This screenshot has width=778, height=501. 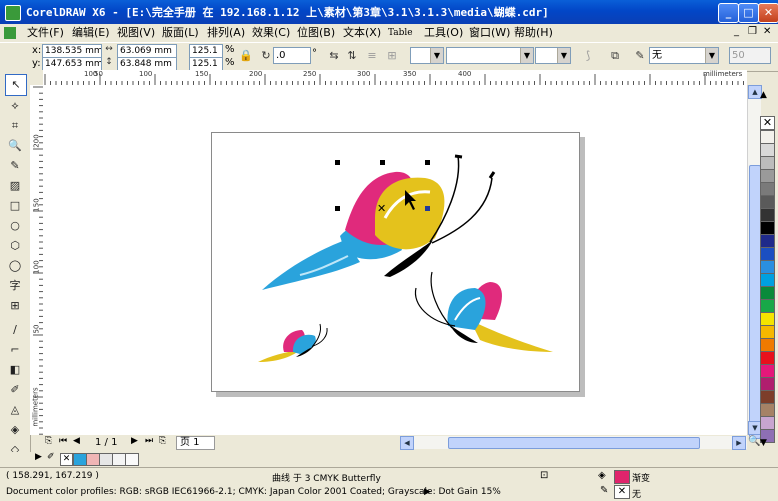 What do you see at coordinates (602, 475) in the screenshot?
I see `fill-bucket-icon: ◈` at bounding box center [602, 475].